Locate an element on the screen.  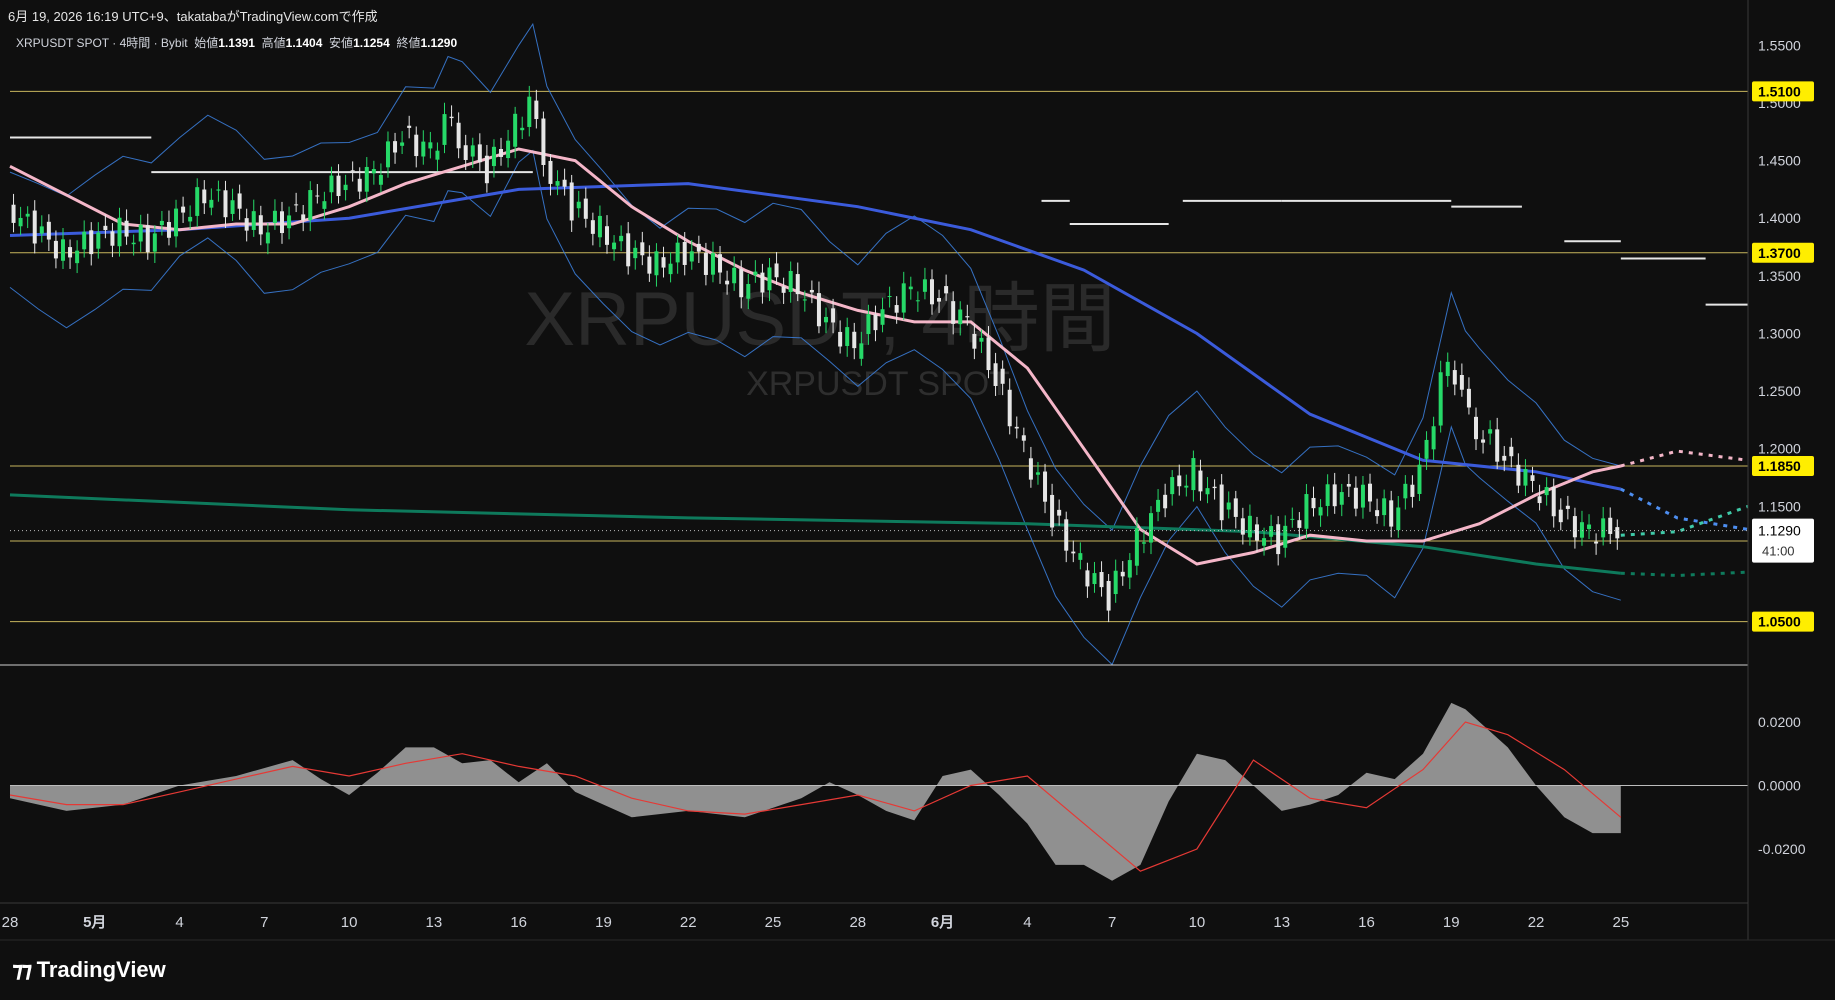
current-price-badge: 1.1290 41:00 is located at coordinates (1783, 540).